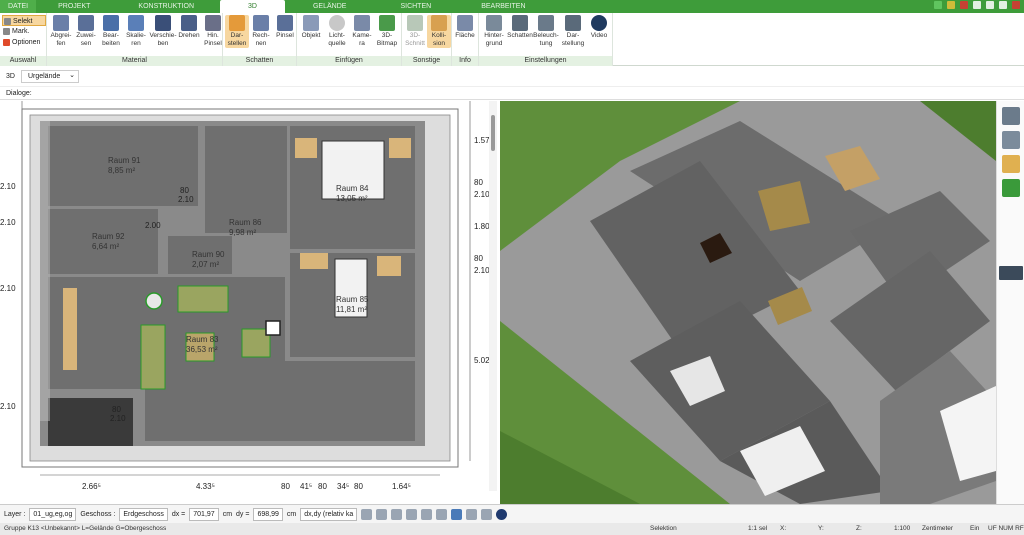 The width and height of the screenshot is (1024, 535). What do you see at coordinates (503, 6) in the screenshot?
I see `tab-bearbeiten: BEARBEITEN` at bounding box center [503, 6].